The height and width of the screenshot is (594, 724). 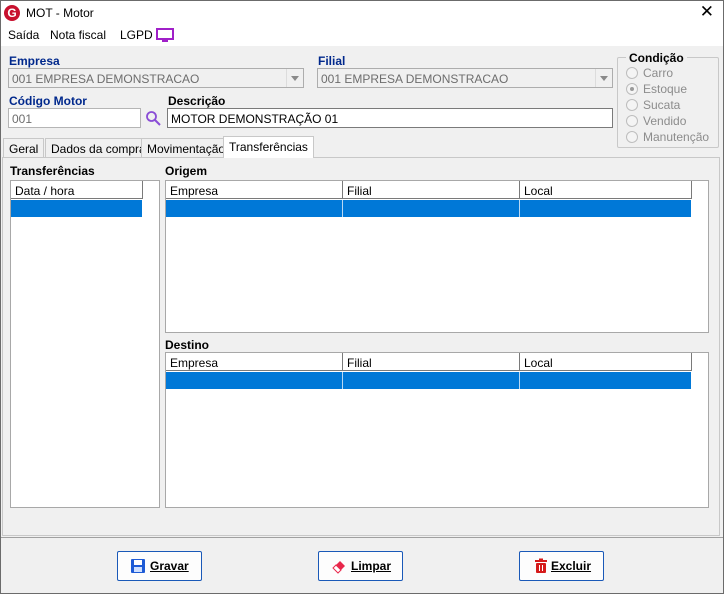 I want to click on condicao-title: Condição, so click(x=656, y=58).